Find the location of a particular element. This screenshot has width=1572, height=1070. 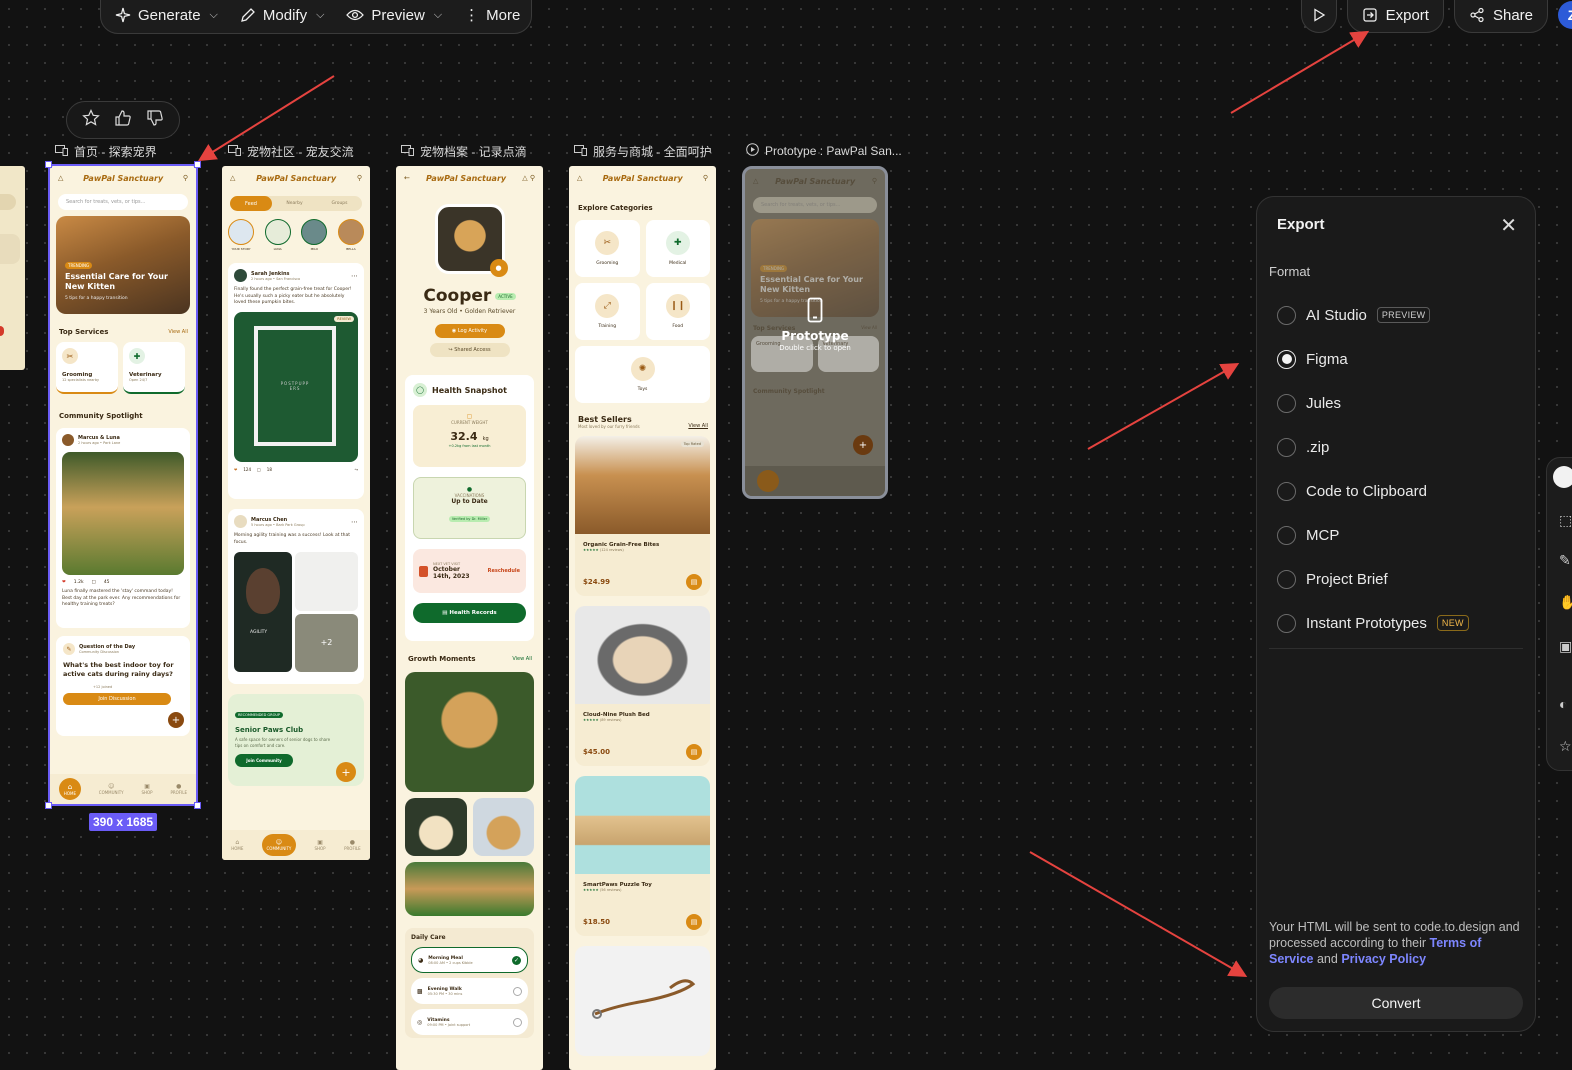

export-button: Export is located at coordinates (1395, 16).